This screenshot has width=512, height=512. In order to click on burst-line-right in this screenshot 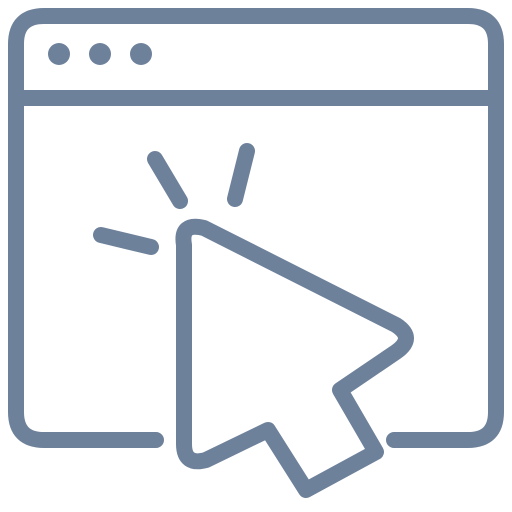, I will do `click(241, 175)`.